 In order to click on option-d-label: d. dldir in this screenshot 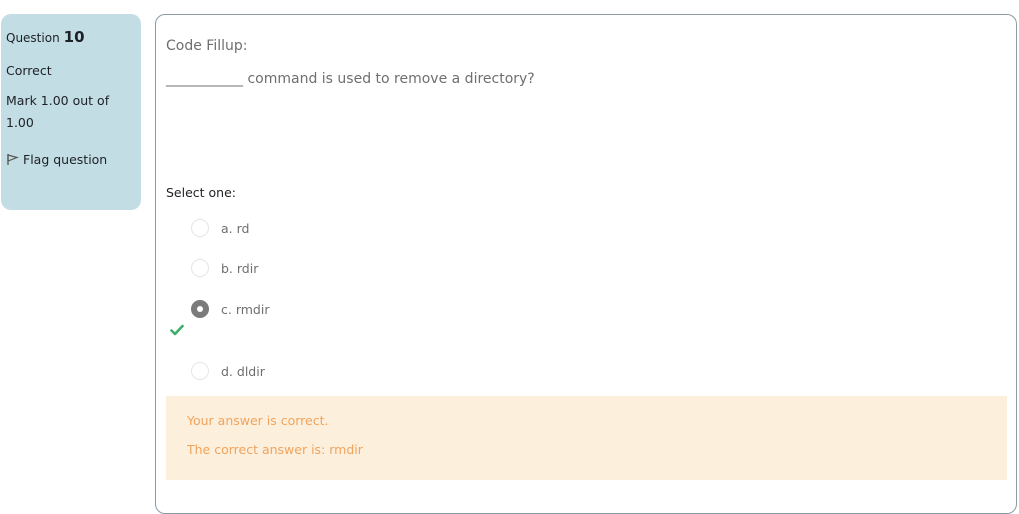, I will do `click(243, 371)`.